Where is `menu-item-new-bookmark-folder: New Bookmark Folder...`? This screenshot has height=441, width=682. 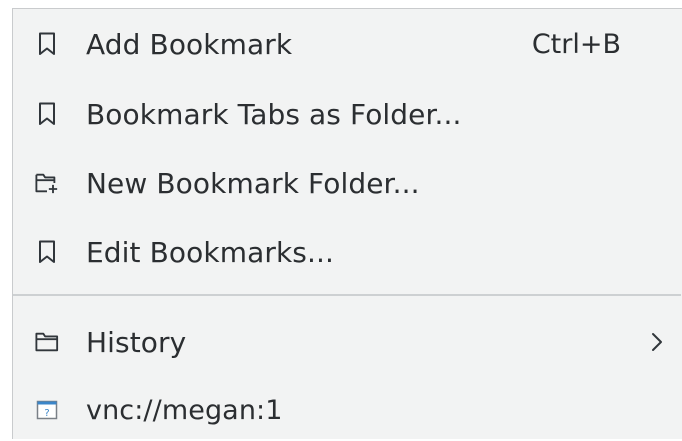 menu-item-new-bookmark-folder: New Bookmark Folder... is located at coordinates (347, 183).